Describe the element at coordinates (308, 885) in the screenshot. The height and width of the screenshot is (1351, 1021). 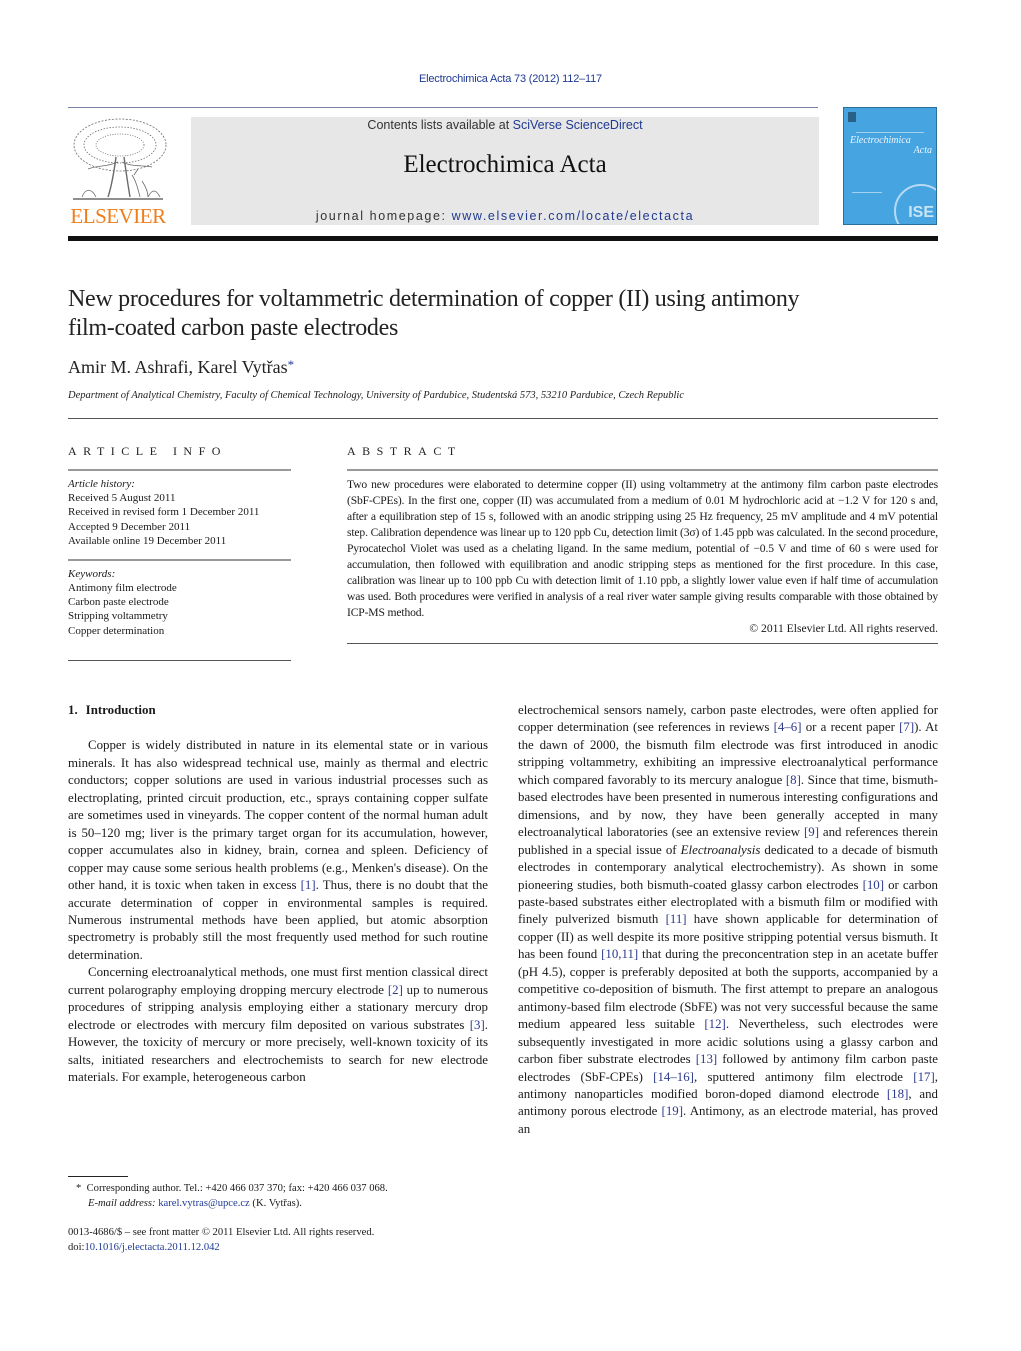
I see `citation-link: [1]` at that location.